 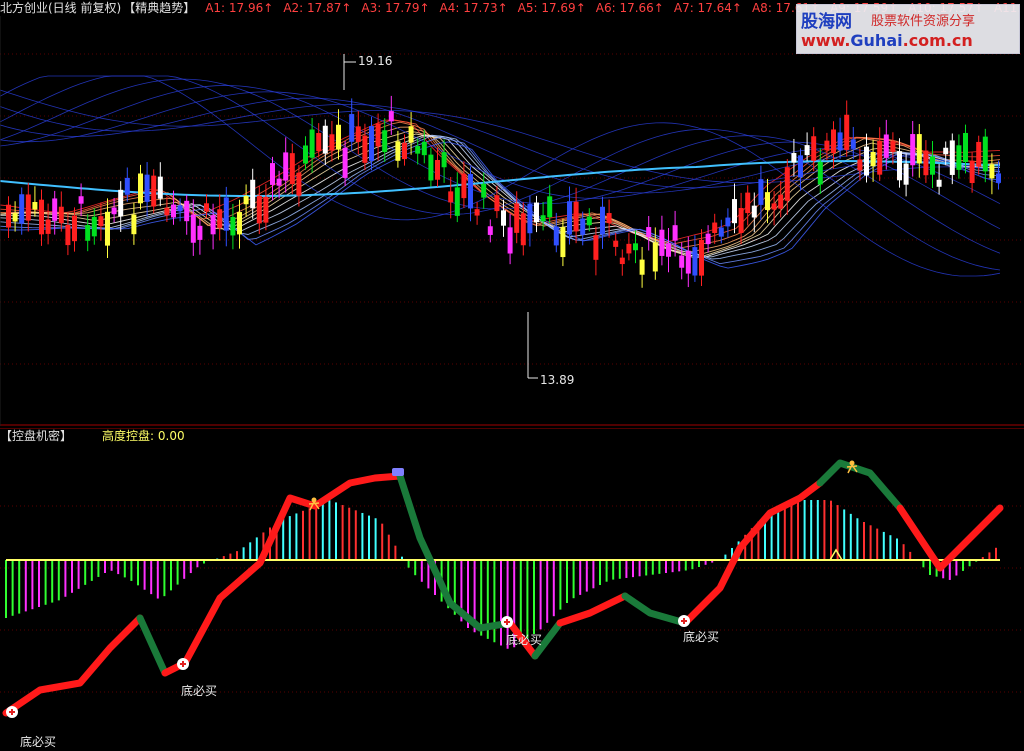 What do you see at coordinates (551, 8) in the screenshot?
I see `ma-value-5: A5: 17.69↑` at bounding box center [551, 8].